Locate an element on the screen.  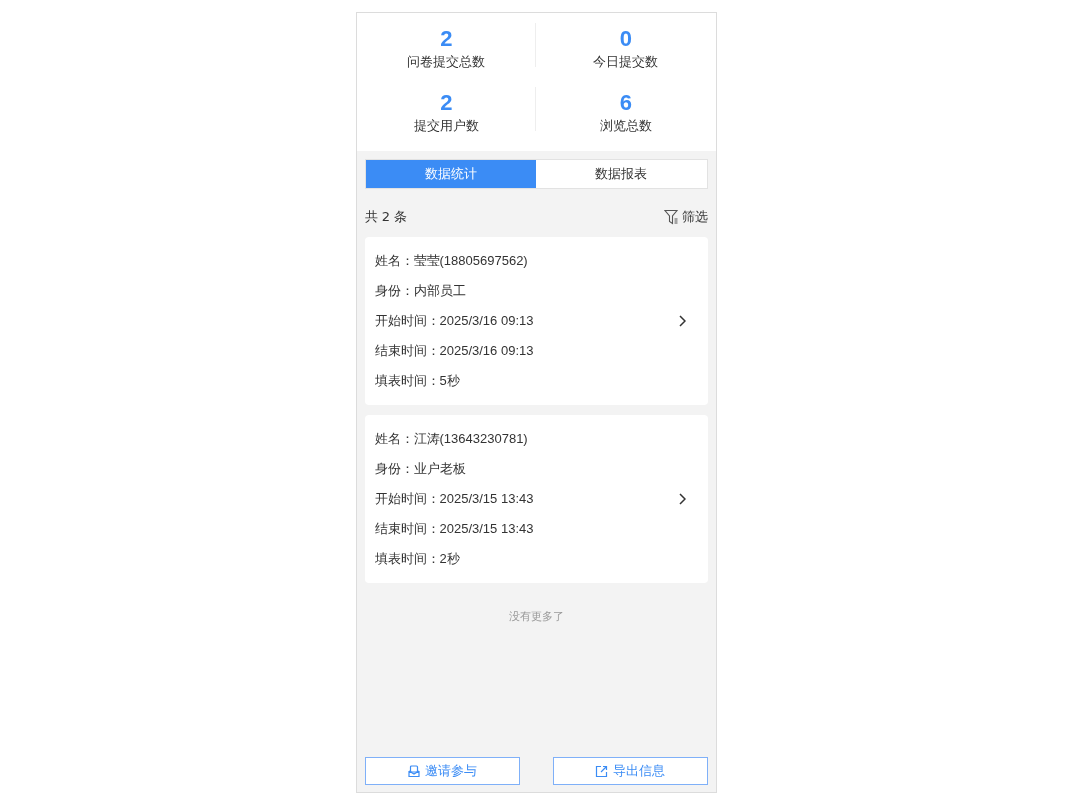
export-icon is located at coordinates (601, 771).